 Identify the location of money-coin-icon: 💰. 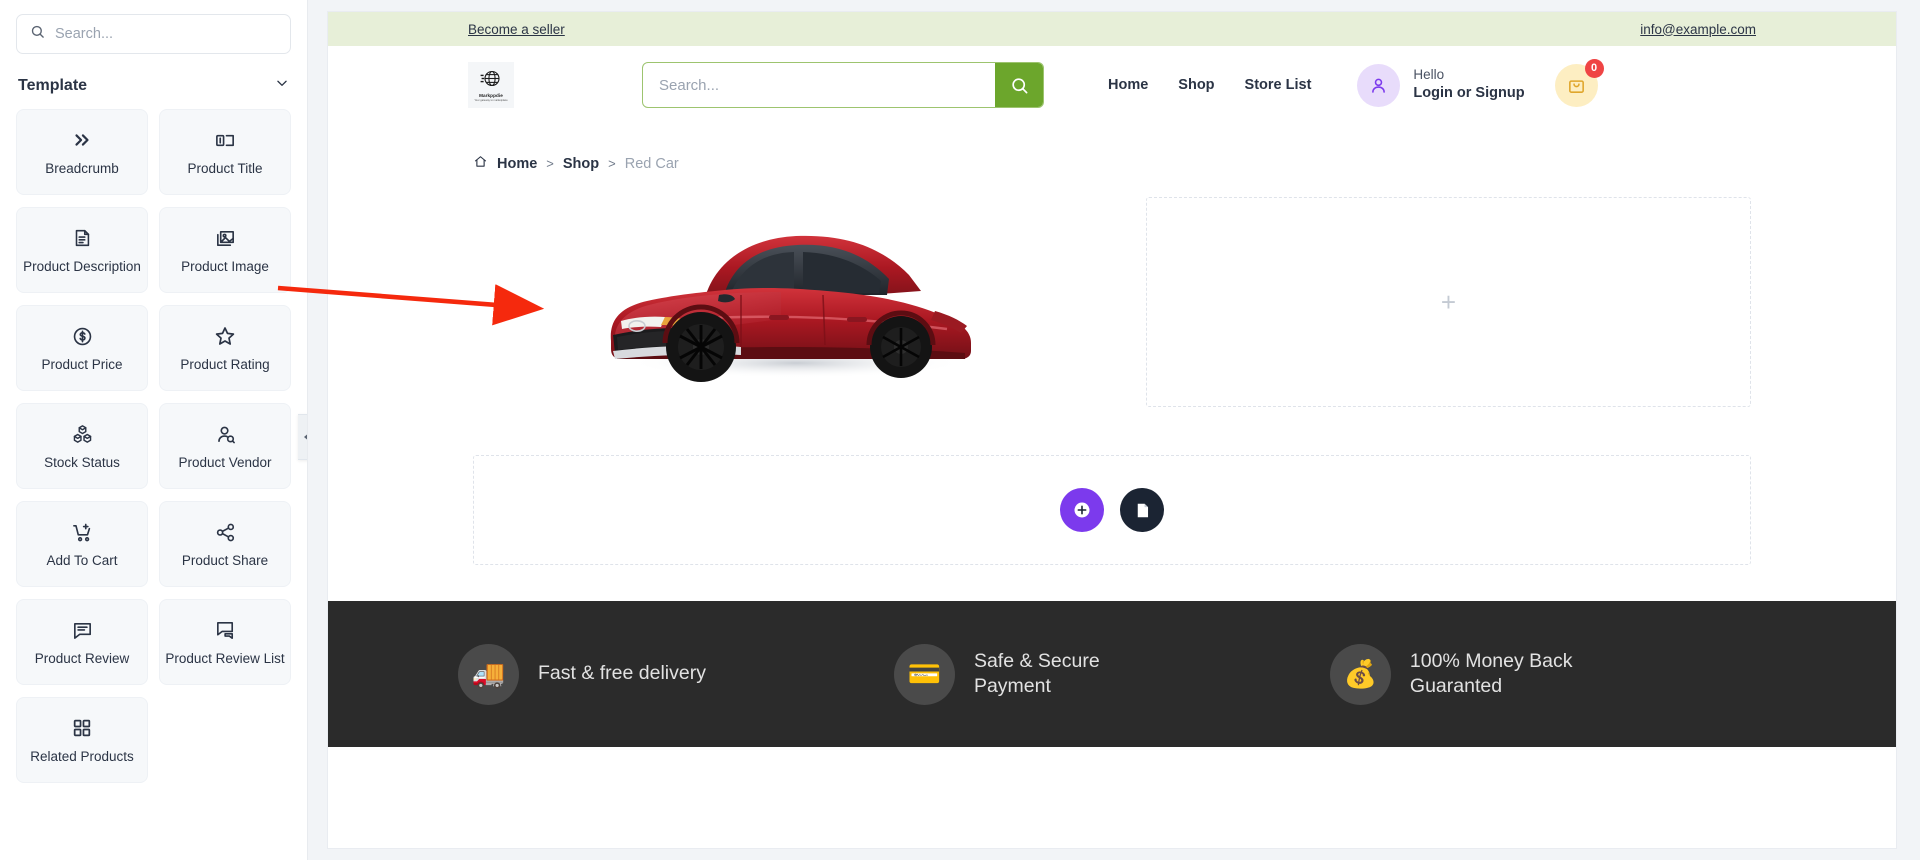
(1360, 674).